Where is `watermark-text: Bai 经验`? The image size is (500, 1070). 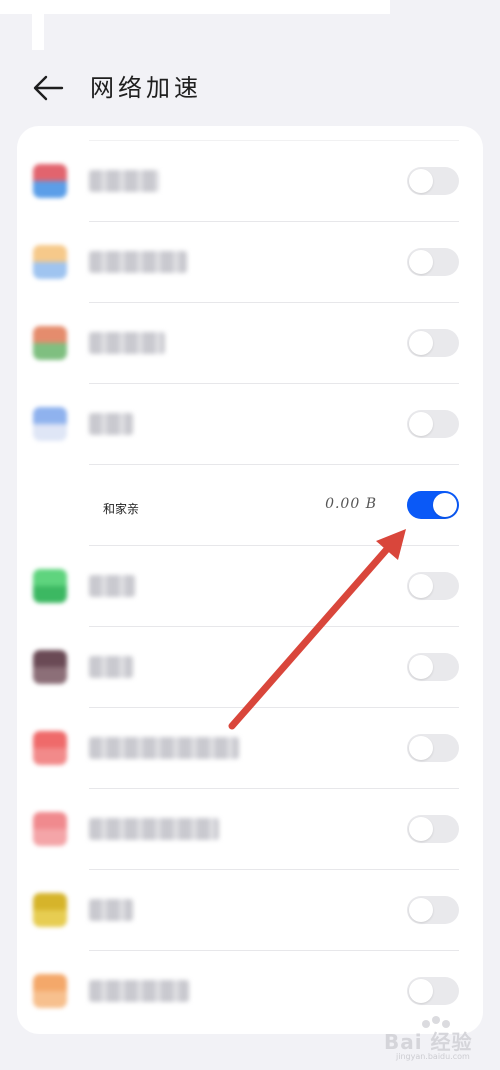
watermark-text: Bai 经验 is located at coordinates (428, 1042).